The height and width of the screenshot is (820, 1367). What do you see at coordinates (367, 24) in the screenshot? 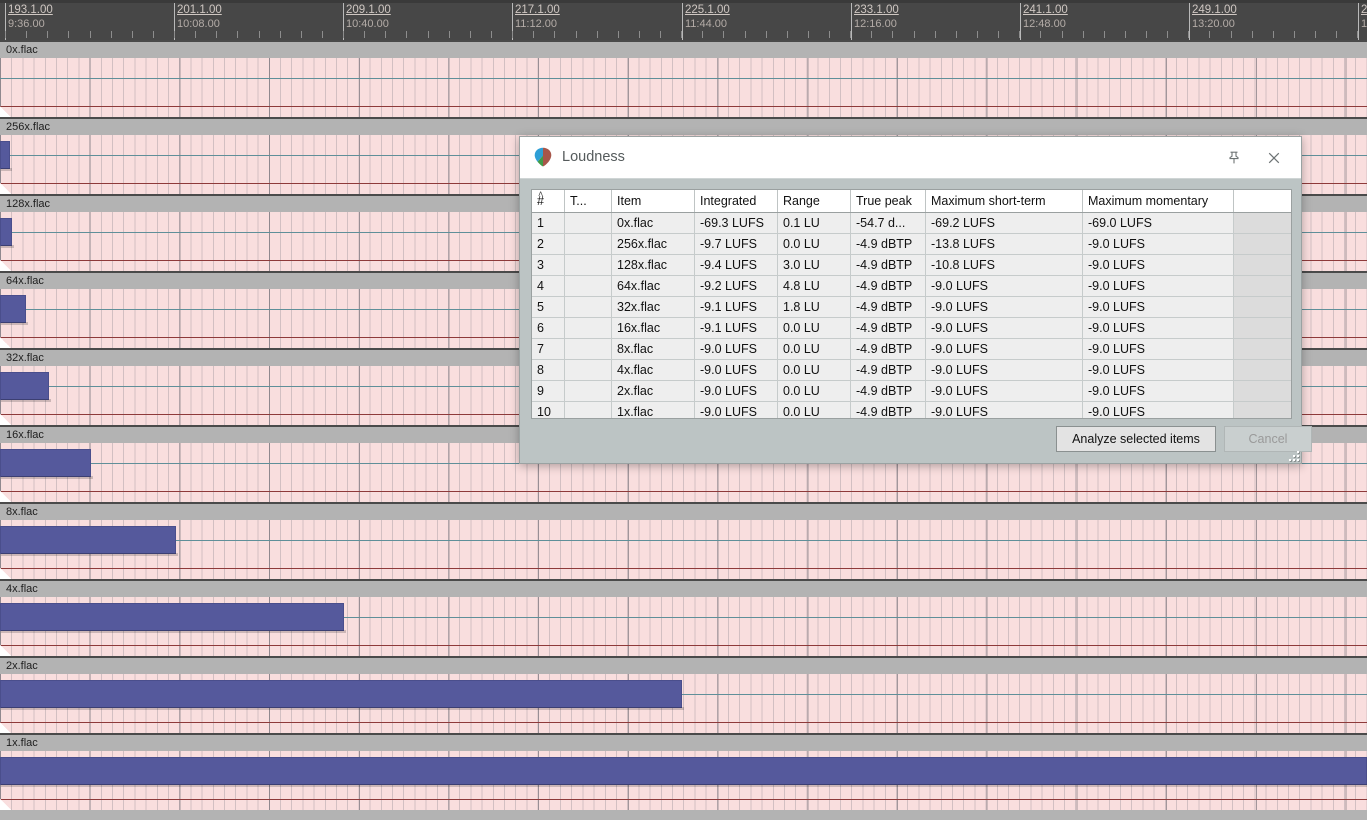
I see `ruler-time-label: 10:40.00` at bounding box center [367, 24].